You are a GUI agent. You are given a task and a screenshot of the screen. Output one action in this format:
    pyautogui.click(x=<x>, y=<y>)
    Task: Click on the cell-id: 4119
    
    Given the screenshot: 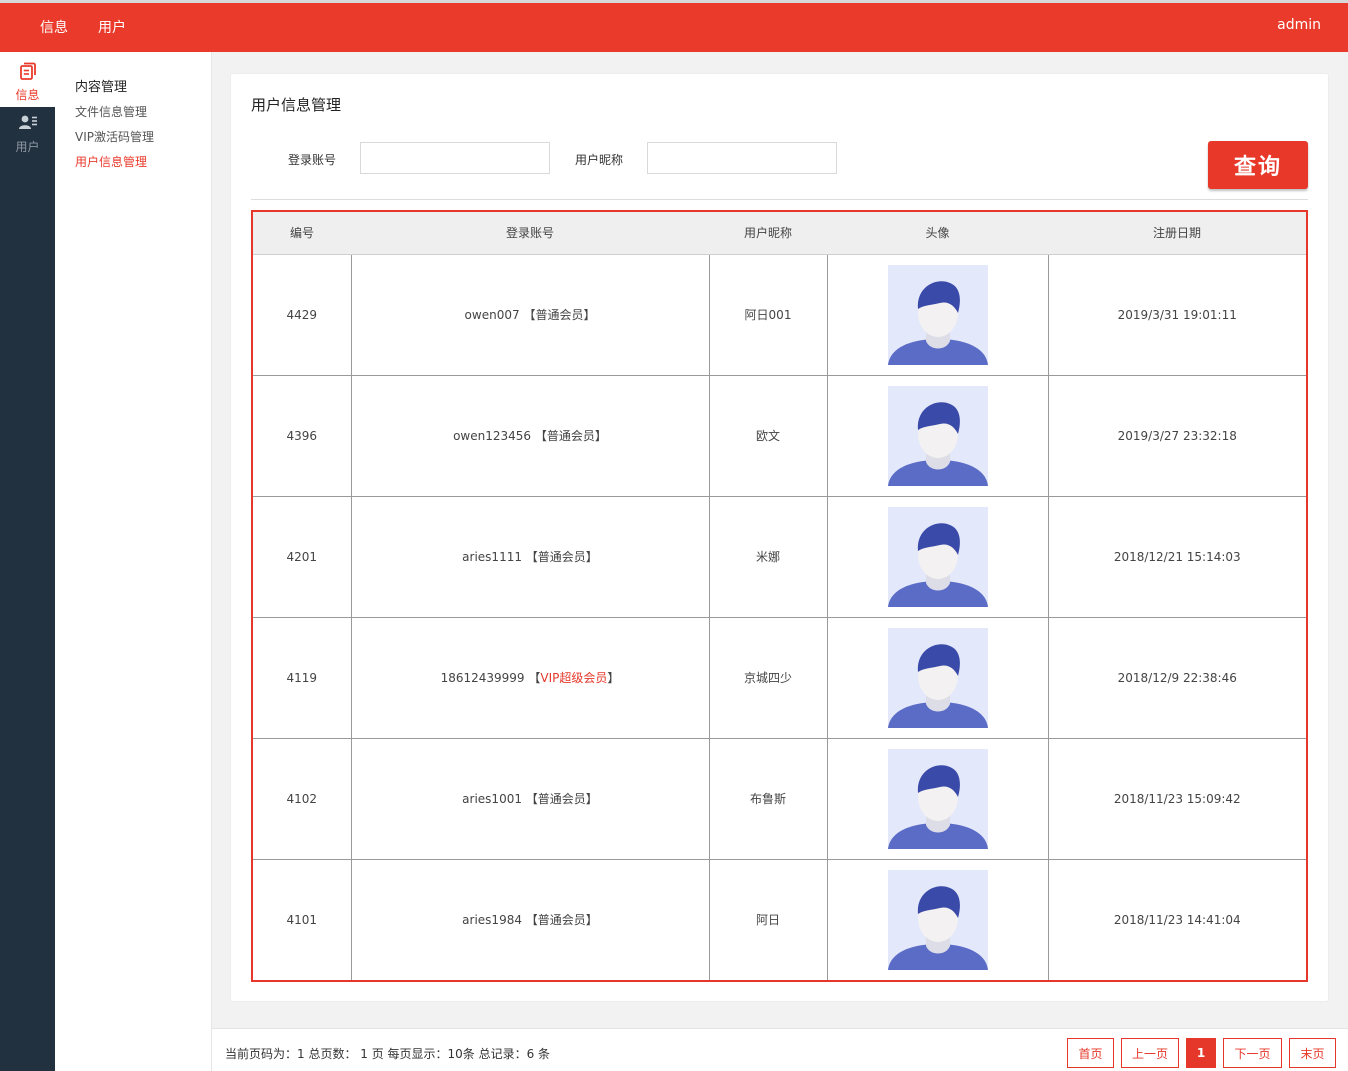 What is the action you would take?
    pyautogui.click(x=302, y=678)
    